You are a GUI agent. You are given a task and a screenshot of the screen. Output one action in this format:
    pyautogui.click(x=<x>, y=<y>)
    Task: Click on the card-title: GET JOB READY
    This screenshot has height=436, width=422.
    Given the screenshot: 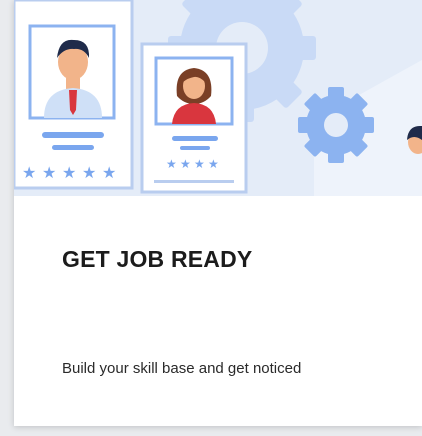 What is the action you would take?
    pyautogui.click(x=157, y=259)
    